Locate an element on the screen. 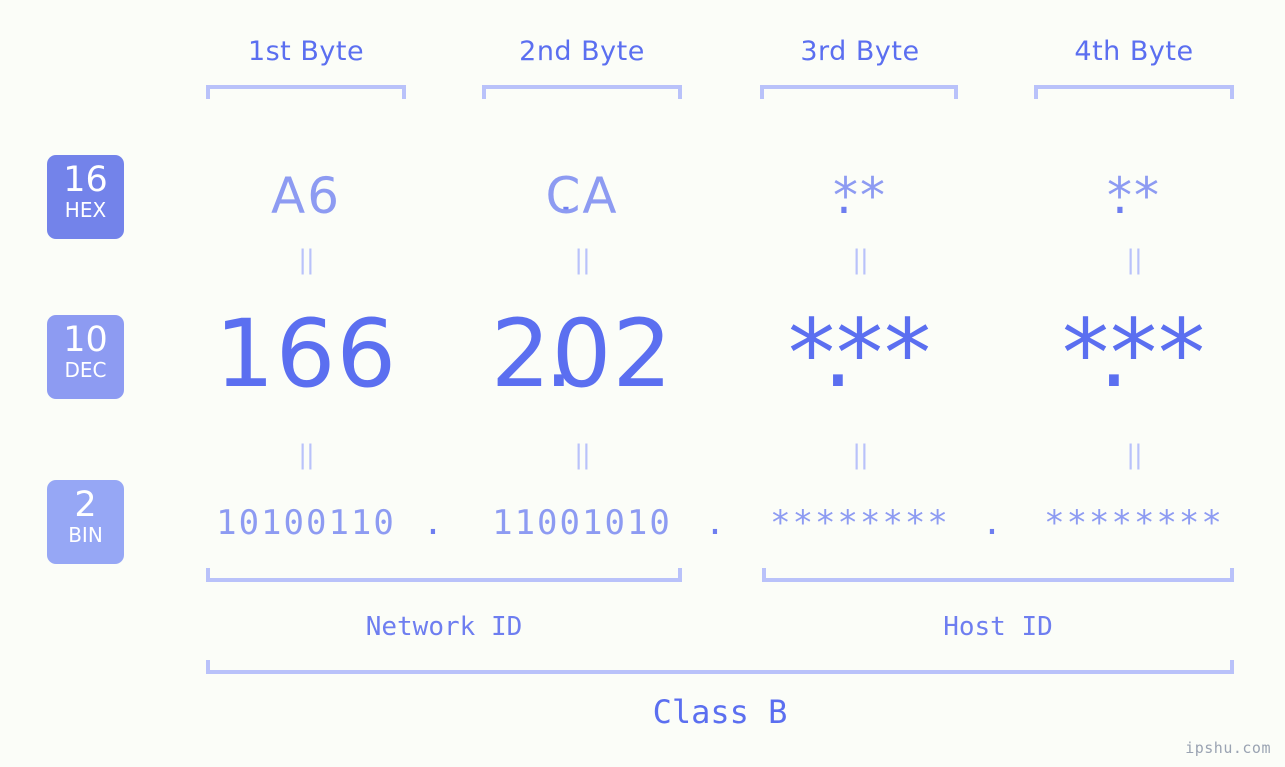 This screenshot has height=767, width=1285. equality-marker-hex-dec-1: || is located at coordinates (306, 260).